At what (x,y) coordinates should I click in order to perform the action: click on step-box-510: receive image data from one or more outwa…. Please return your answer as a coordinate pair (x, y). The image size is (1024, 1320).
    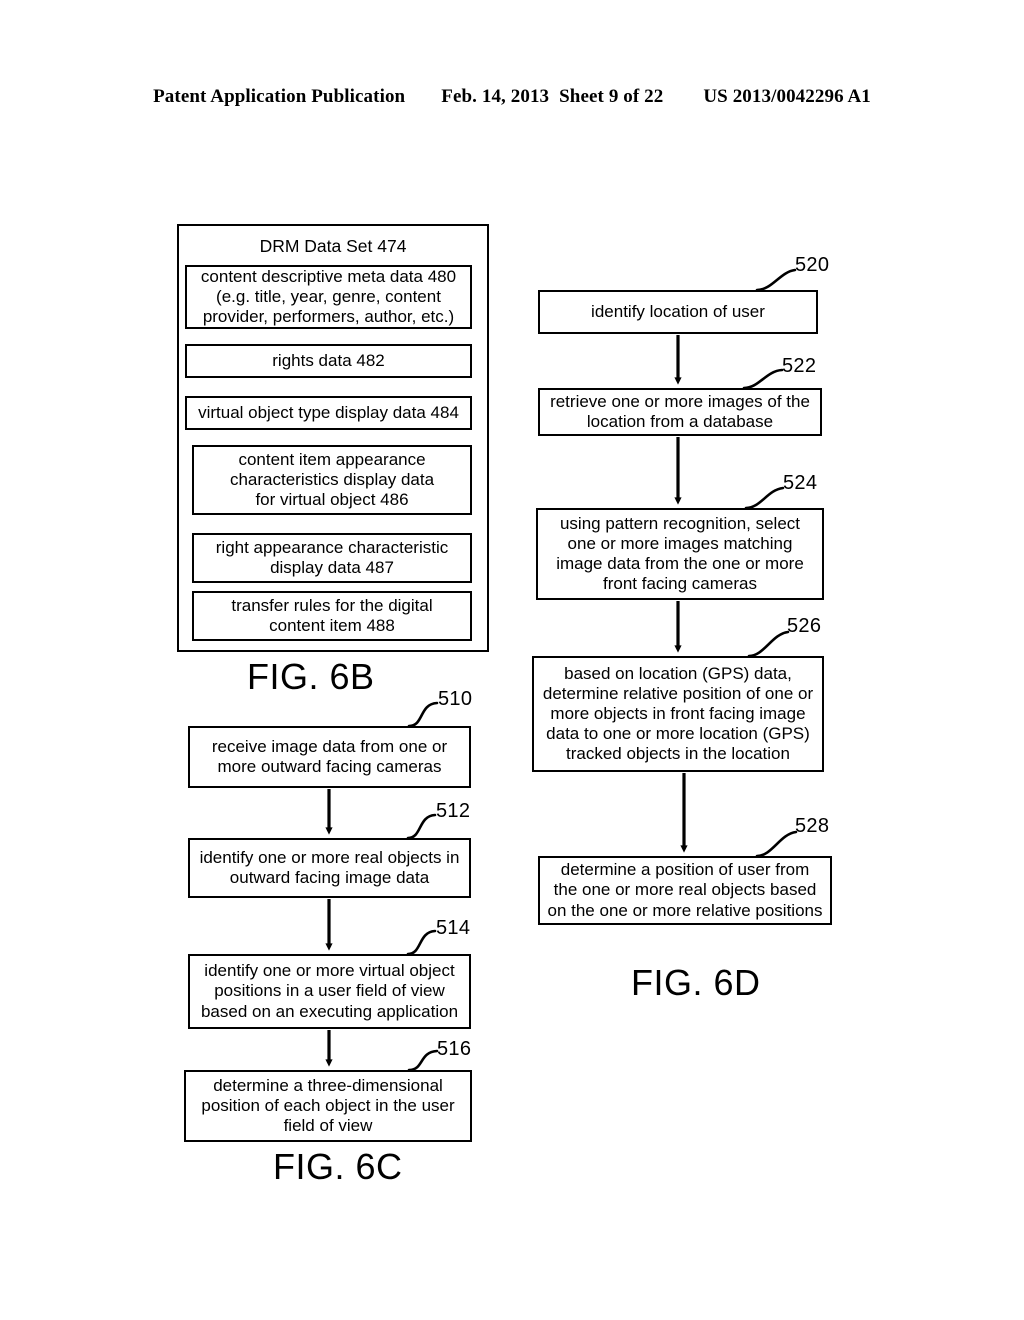
    Looking at the image, I should click on (329, 757).